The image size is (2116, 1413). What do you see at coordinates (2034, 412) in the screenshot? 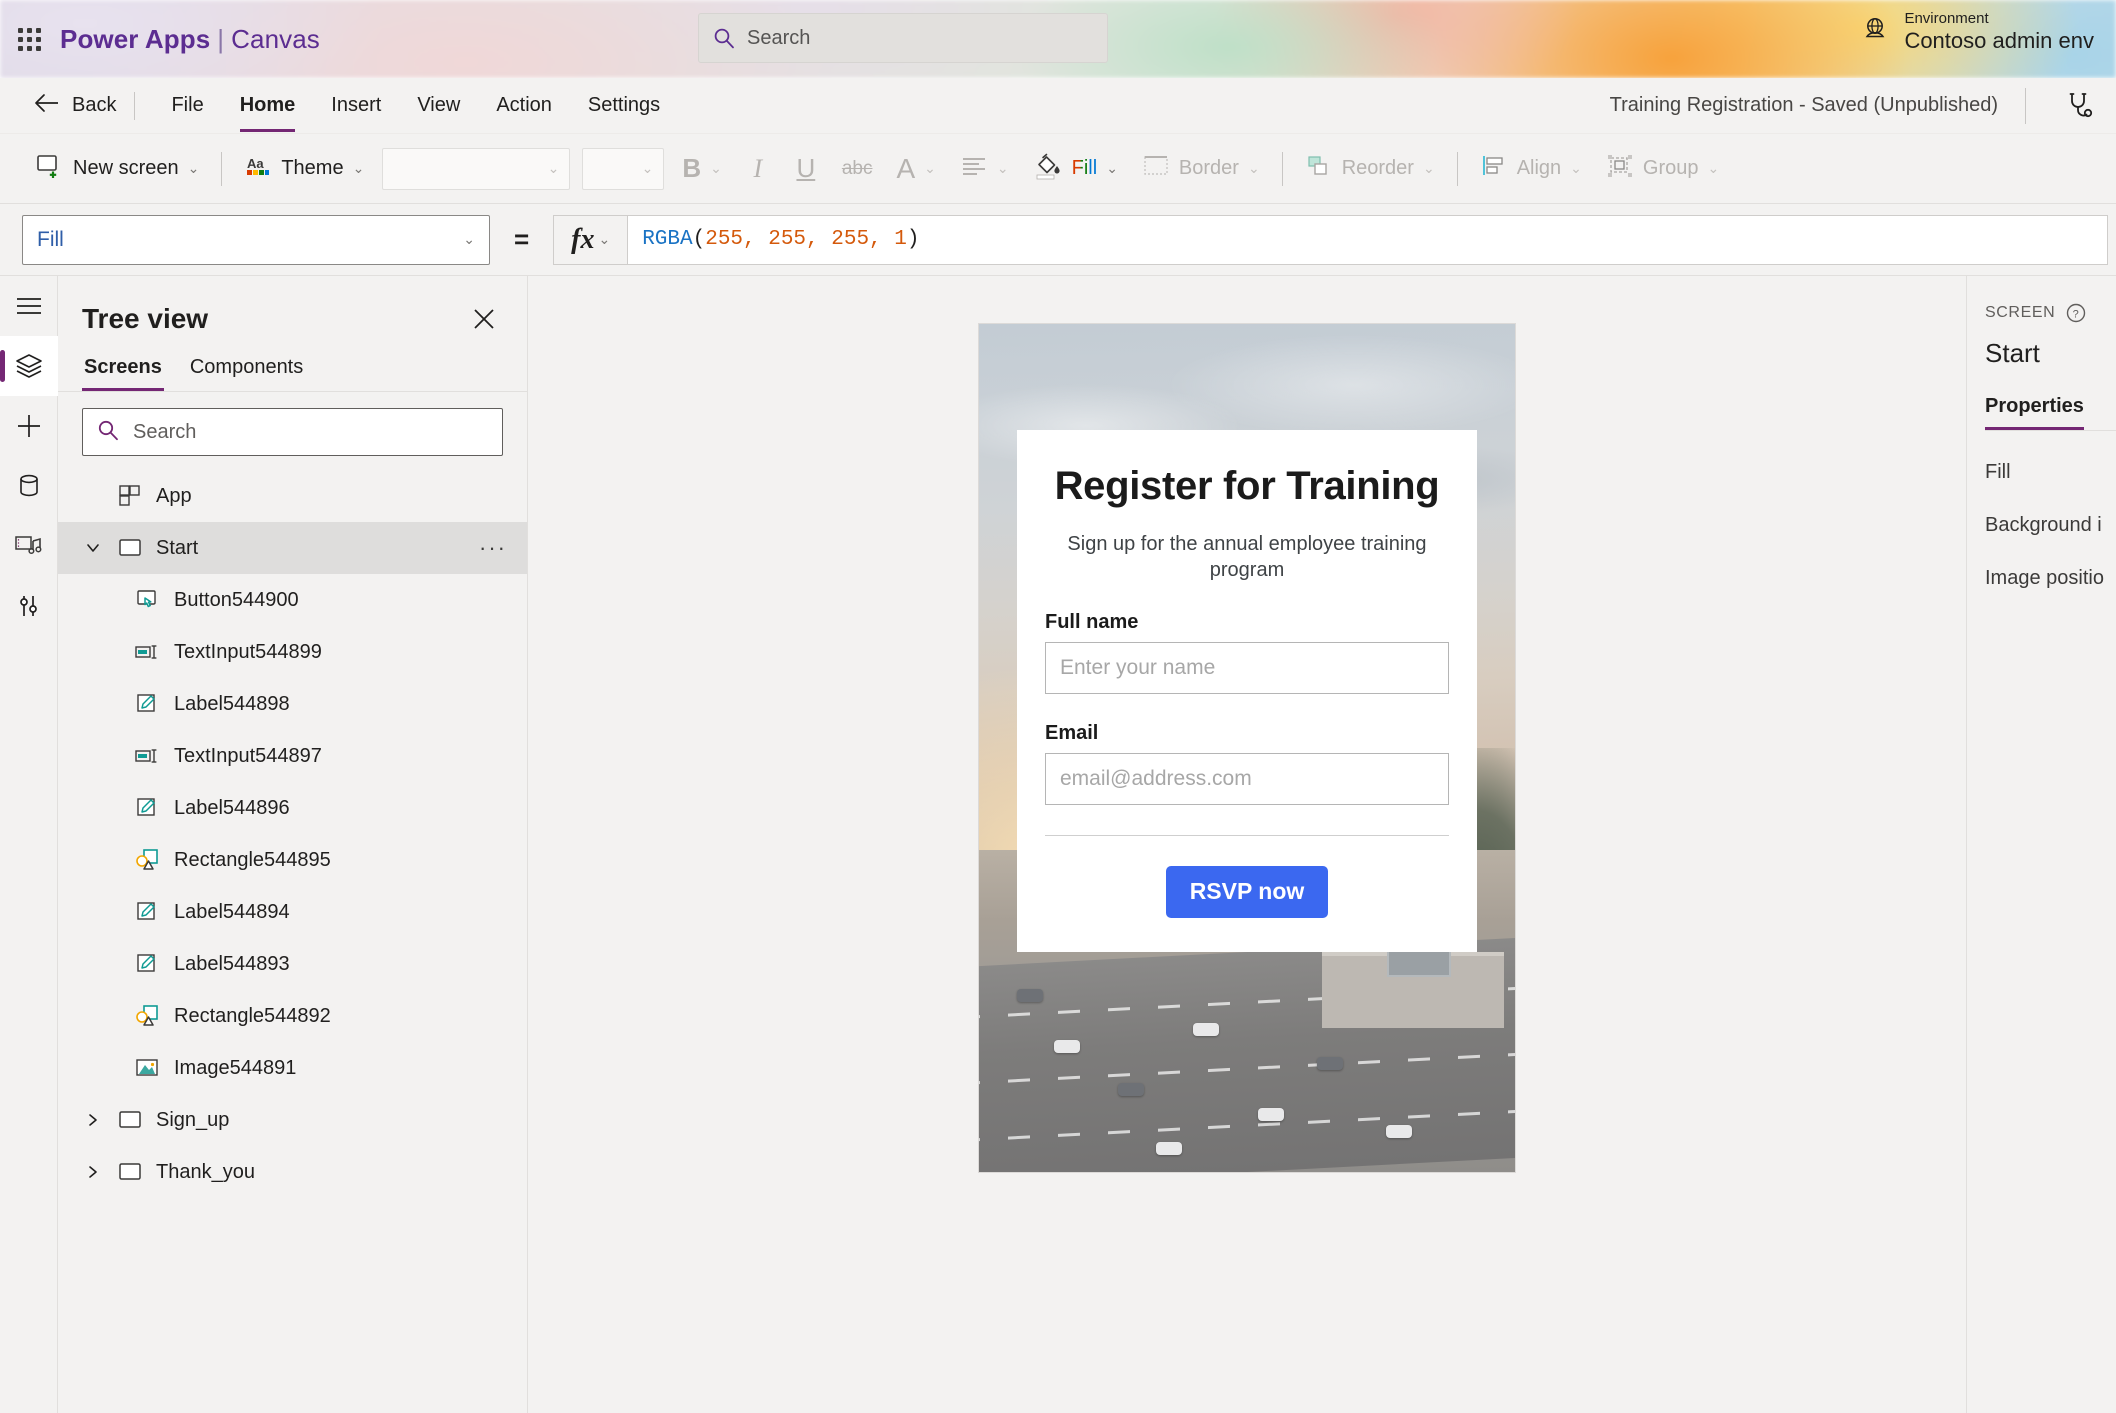
I see `tab-properties: Properties` at bounding box center [2034, 412].